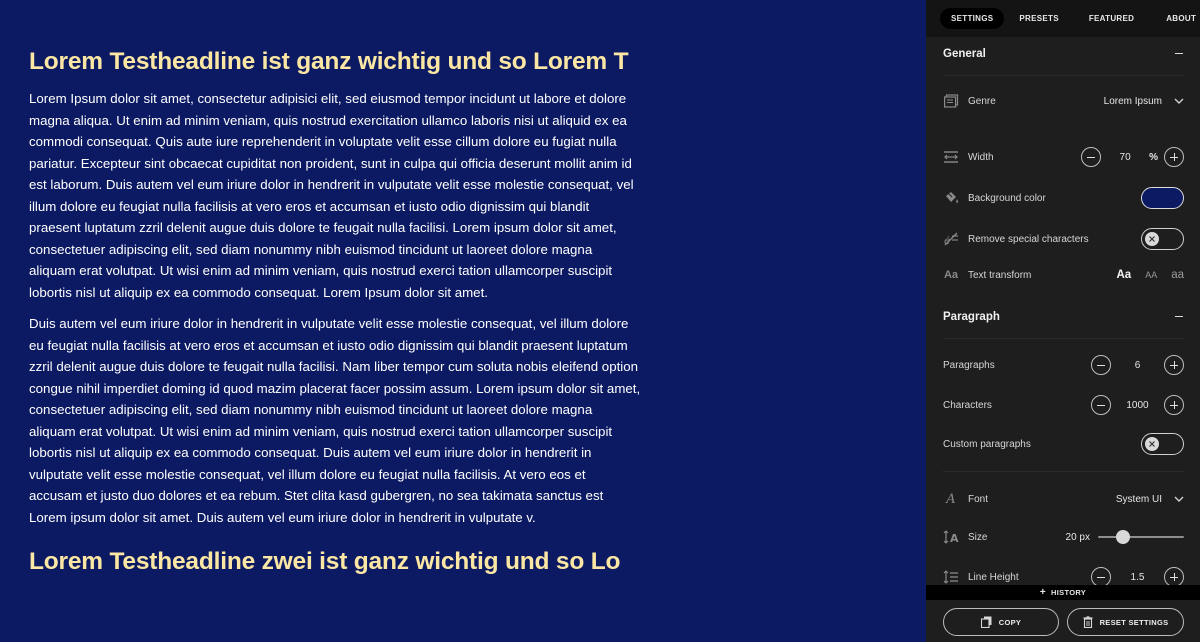 The image size is (1200, 642). What do you see at coordinates (1101, 577) in the screenshot?
I see `line-height-decrease-button` at bounding box center [1101, 577].